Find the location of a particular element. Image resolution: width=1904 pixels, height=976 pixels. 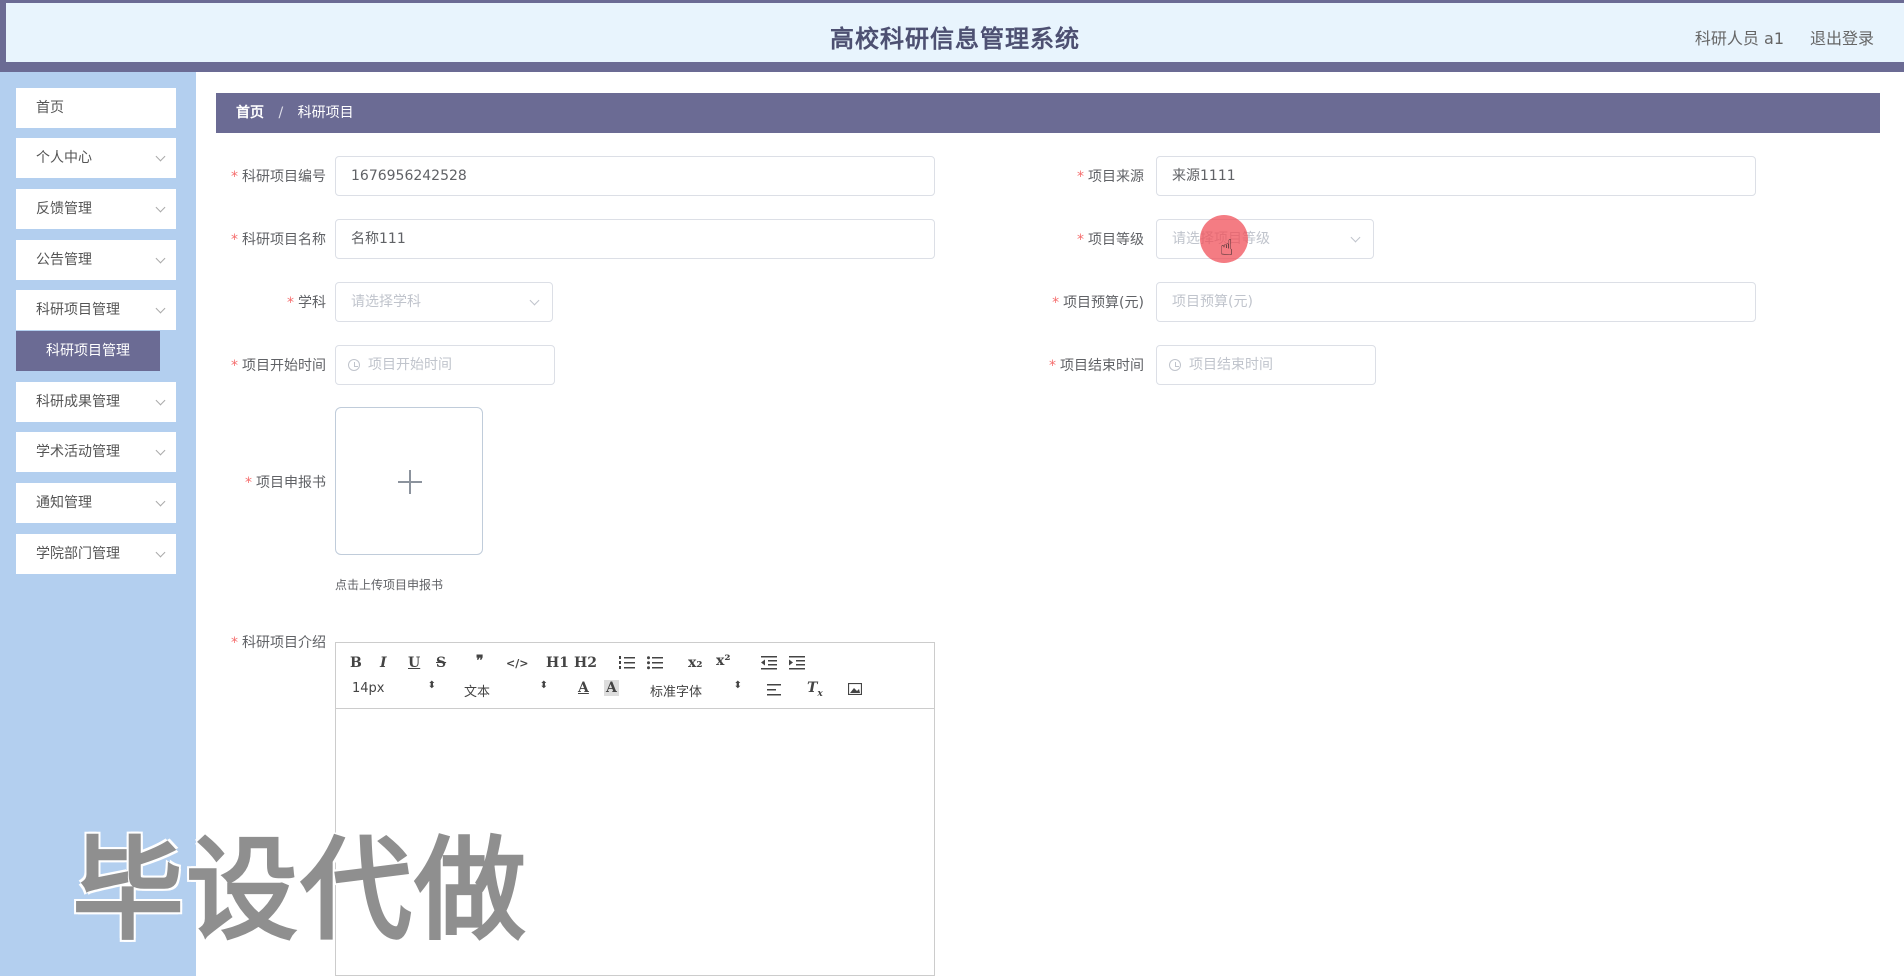

superscript-button: x² is located at coordinates (723, 661).